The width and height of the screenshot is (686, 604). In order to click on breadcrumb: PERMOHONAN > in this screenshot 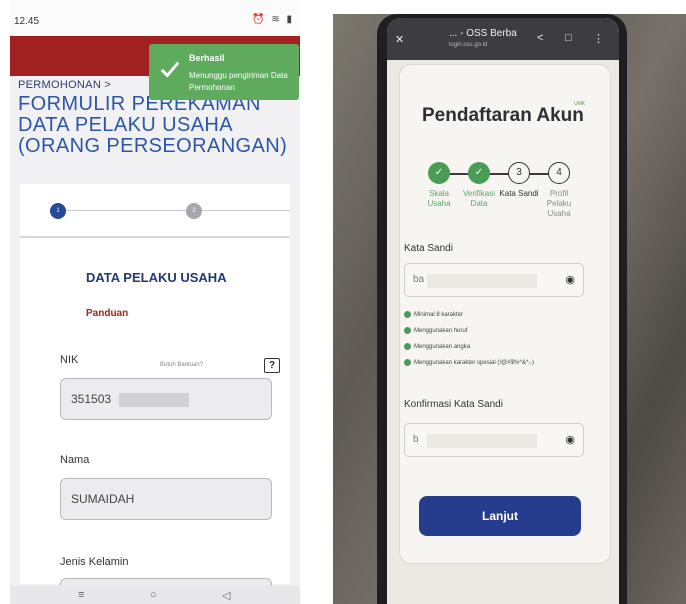, I will do `click(64, 85)`.